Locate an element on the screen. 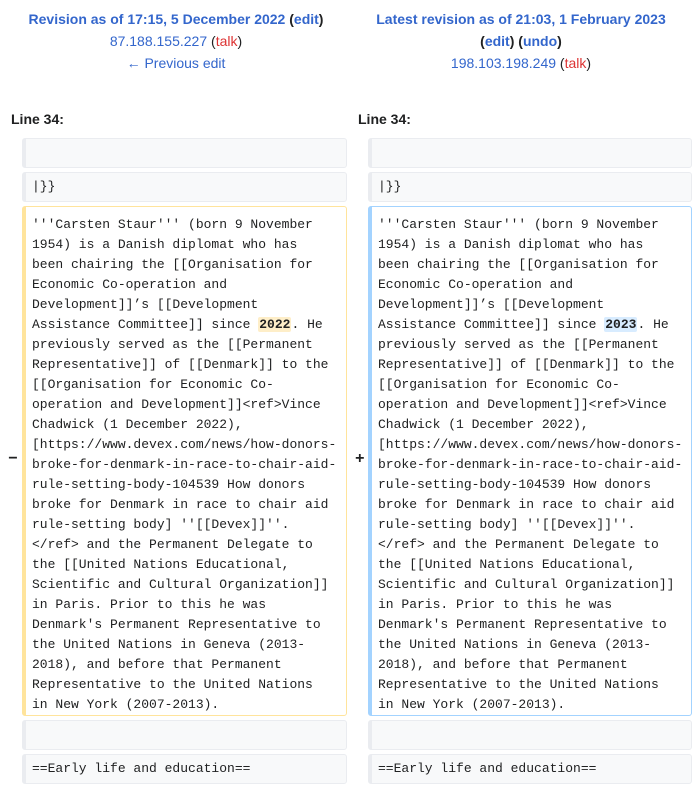  context-line-old: |}} is located at coordinates (184, 187).